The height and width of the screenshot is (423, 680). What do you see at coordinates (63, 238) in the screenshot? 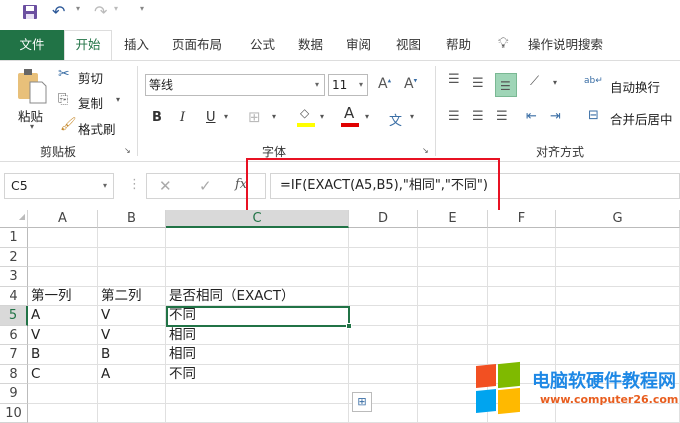
I see `cell-A1` at bounding box center [63, 238].